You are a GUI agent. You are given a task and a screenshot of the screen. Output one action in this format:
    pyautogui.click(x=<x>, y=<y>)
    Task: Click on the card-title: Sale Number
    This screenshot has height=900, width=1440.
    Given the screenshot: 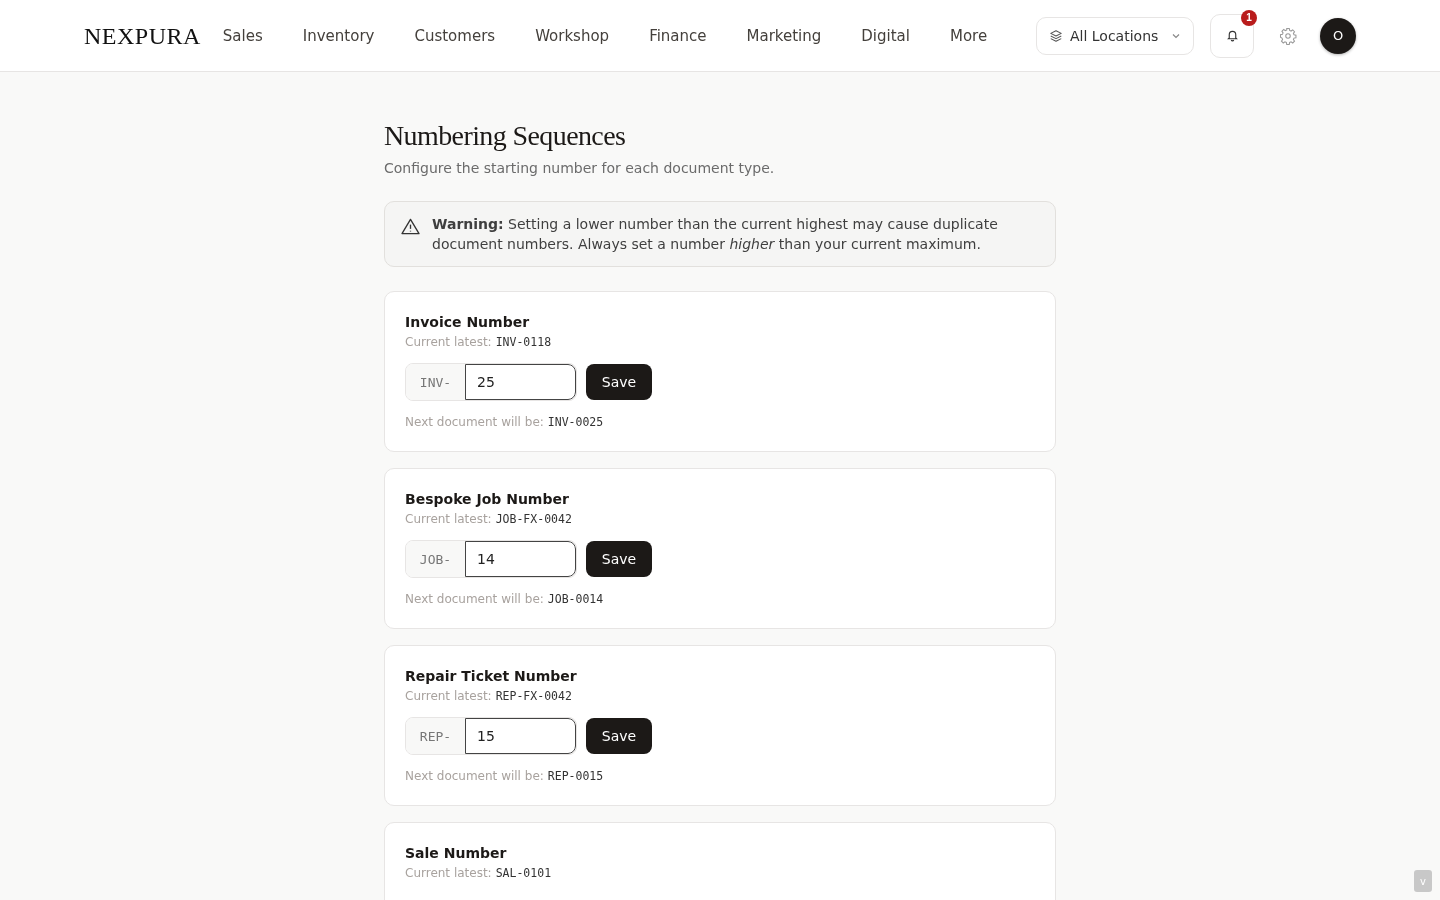 What is the action you would take?
    pyautogui.click(x=456, y=853)
    